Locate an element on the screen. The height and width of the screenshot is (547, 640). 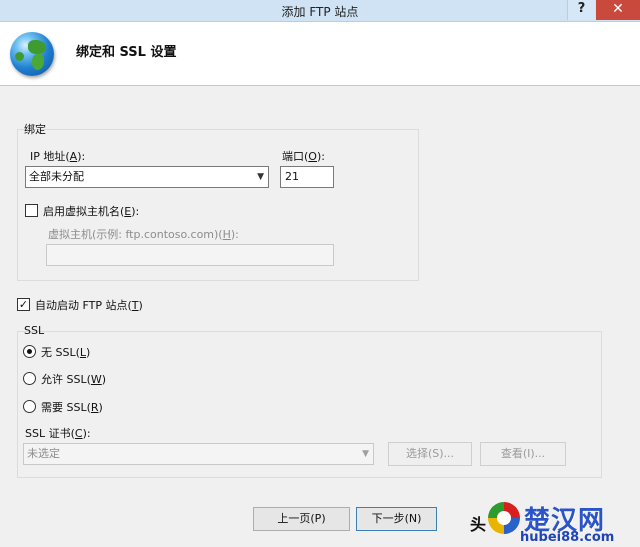
port-label: 端口(O): is located at coordinates (303, 156).